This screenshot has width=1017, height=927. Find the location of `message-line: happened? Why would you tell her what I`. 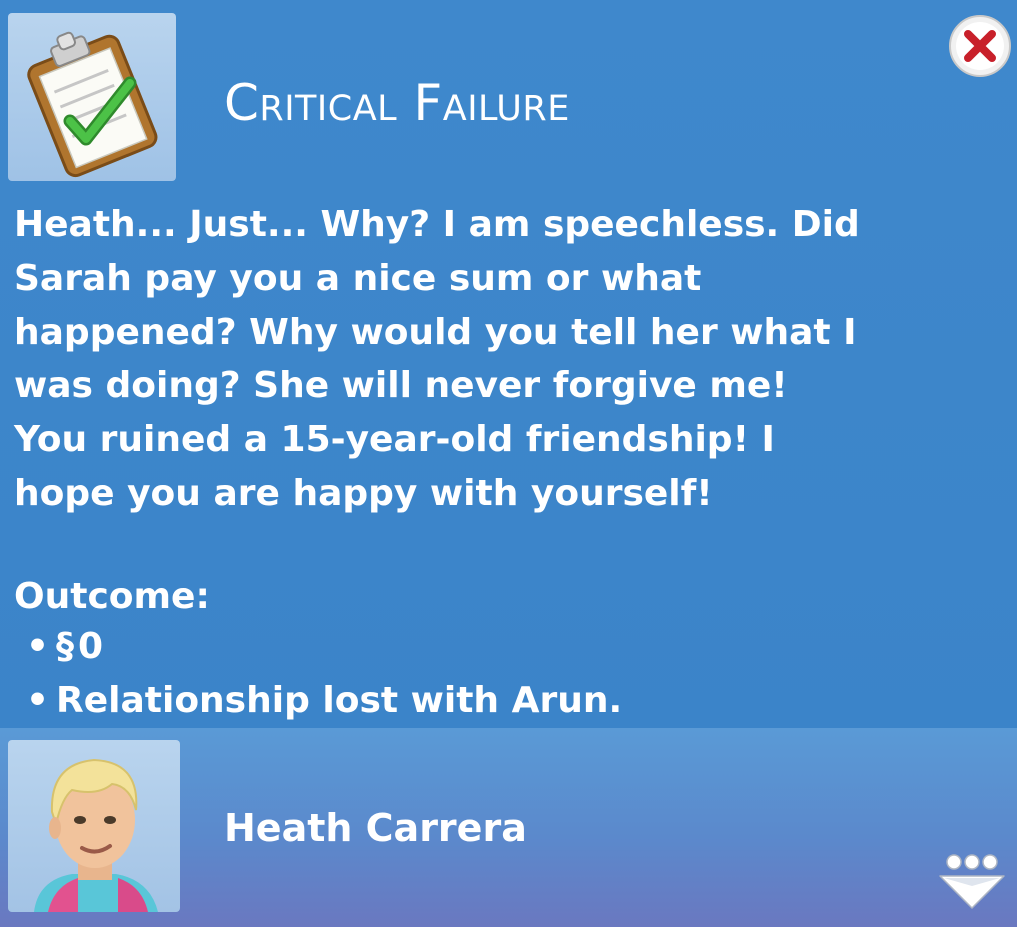

message-line: happened? Why would you tell her what I is located at coordinates (435, 332).